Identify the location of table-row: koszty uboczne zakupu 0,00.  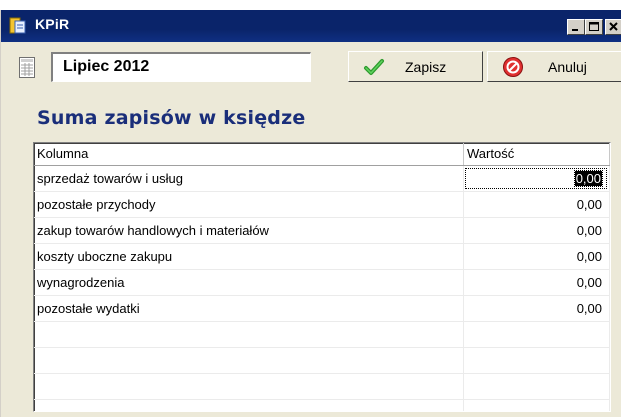
(322, 257).